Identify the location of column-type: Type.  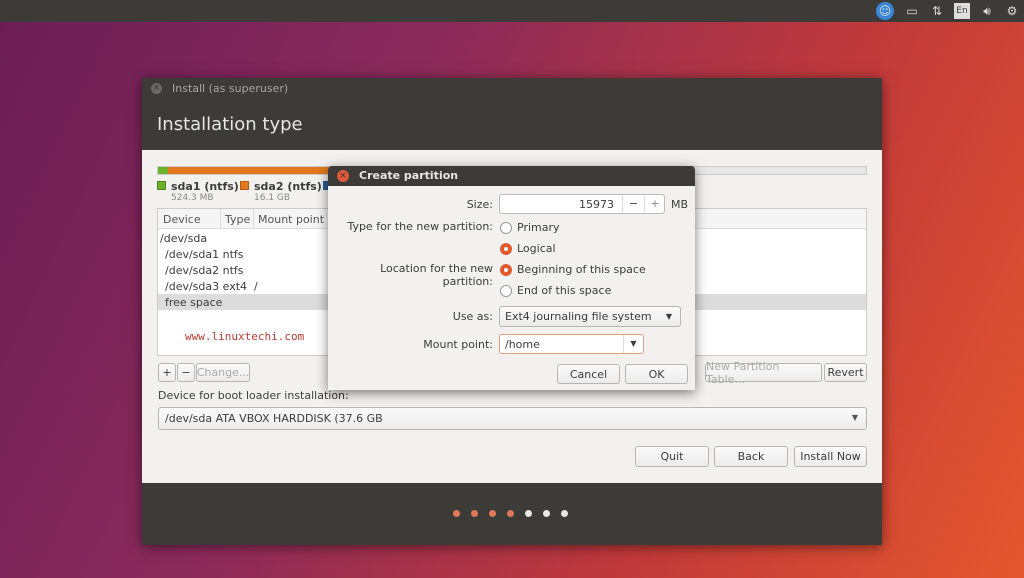
(237, 219).